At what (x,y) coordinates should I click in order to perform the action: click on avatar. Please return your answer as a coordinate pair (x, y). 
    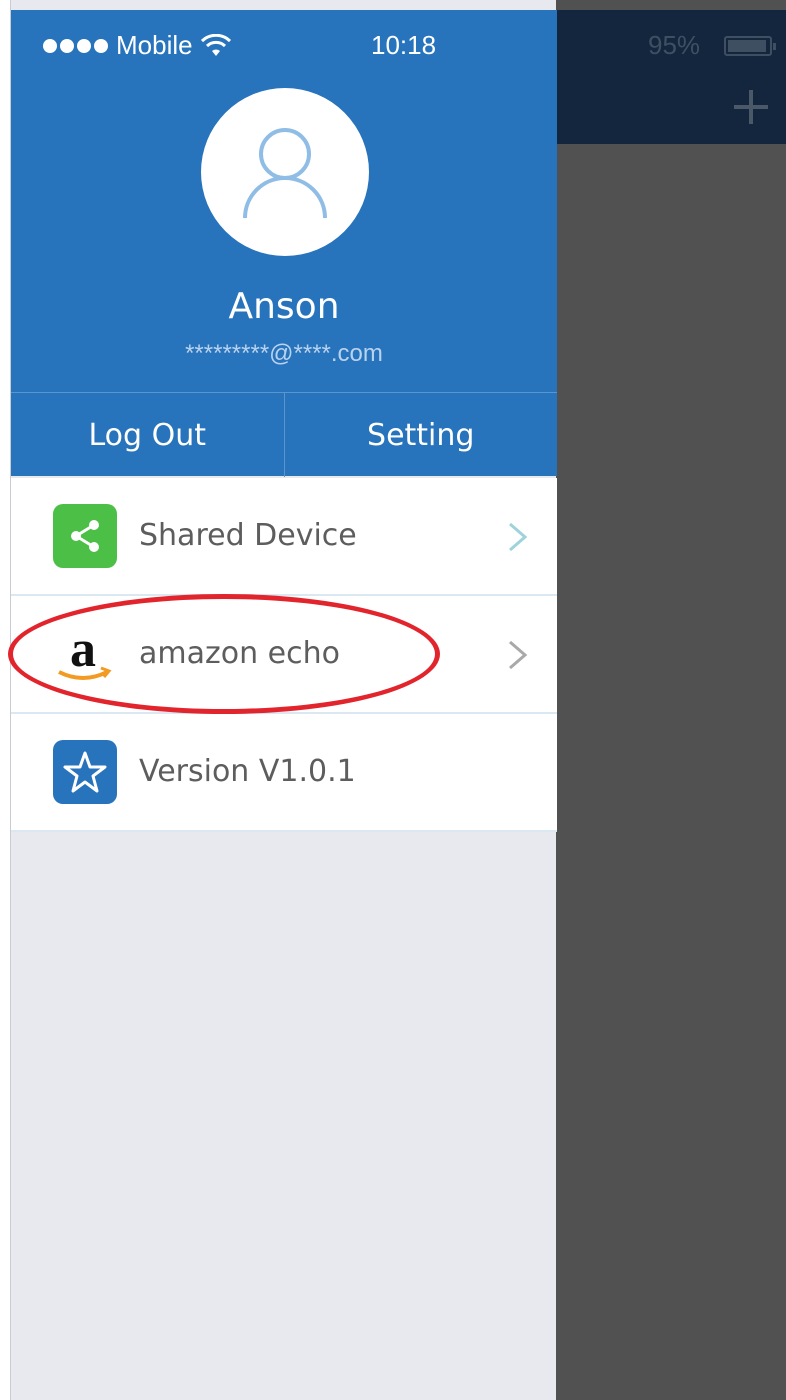
    Looking at the image, I should click on (285, 172).